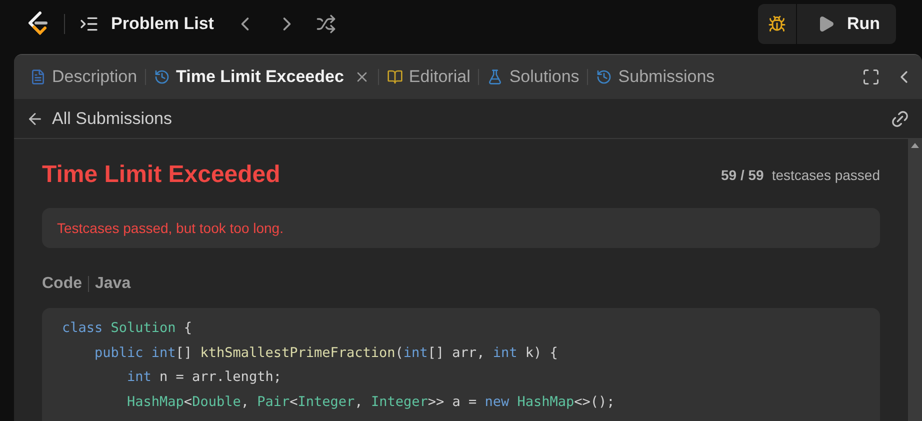  What do you see at coordinates (204, 377) in the screenshot?
I see `code-line: int n = arr.length;` at bounding box center [204, 377].